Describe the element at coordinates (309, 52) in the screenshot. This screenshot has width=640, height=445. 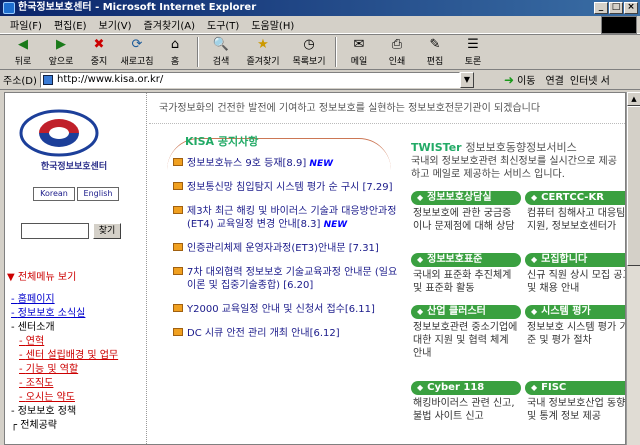
I see `history-button: ◷ 목록보기` at that location.